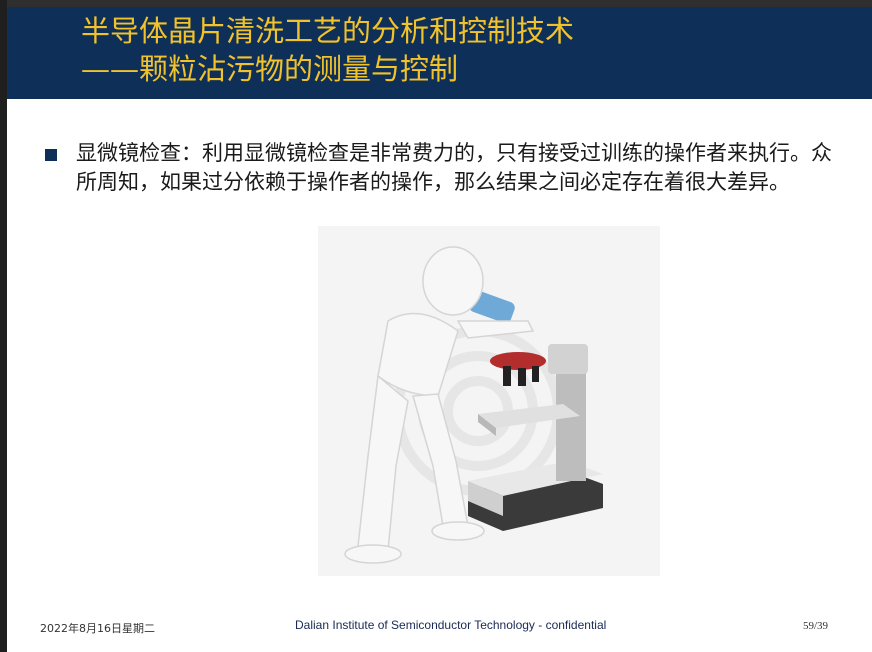 The image size is (872, 652). What do you see at coordinates (436, 3) in the screenshot?
I see `top-frame-bar` at bounding box center [436, 3].